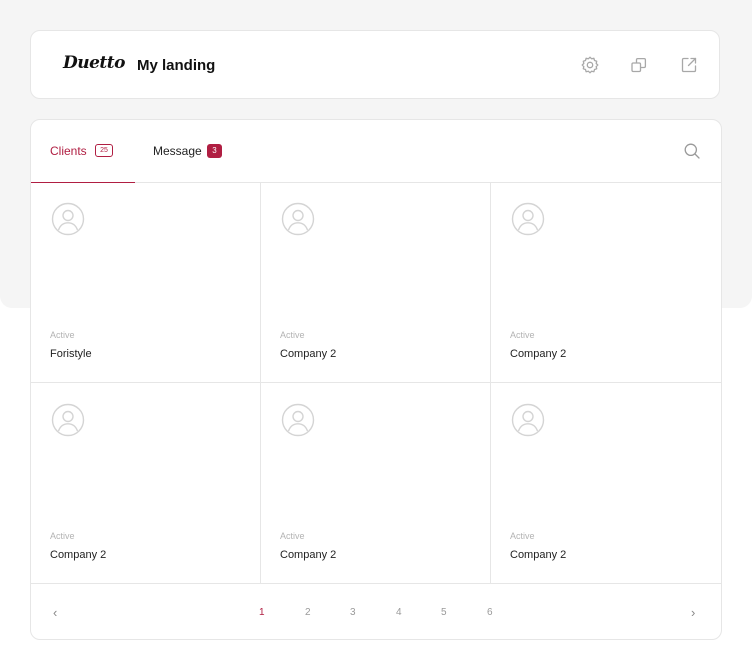  Describe the element at coordinates (308, 612) in the screenshot. I see `page-button: 2` at that location.